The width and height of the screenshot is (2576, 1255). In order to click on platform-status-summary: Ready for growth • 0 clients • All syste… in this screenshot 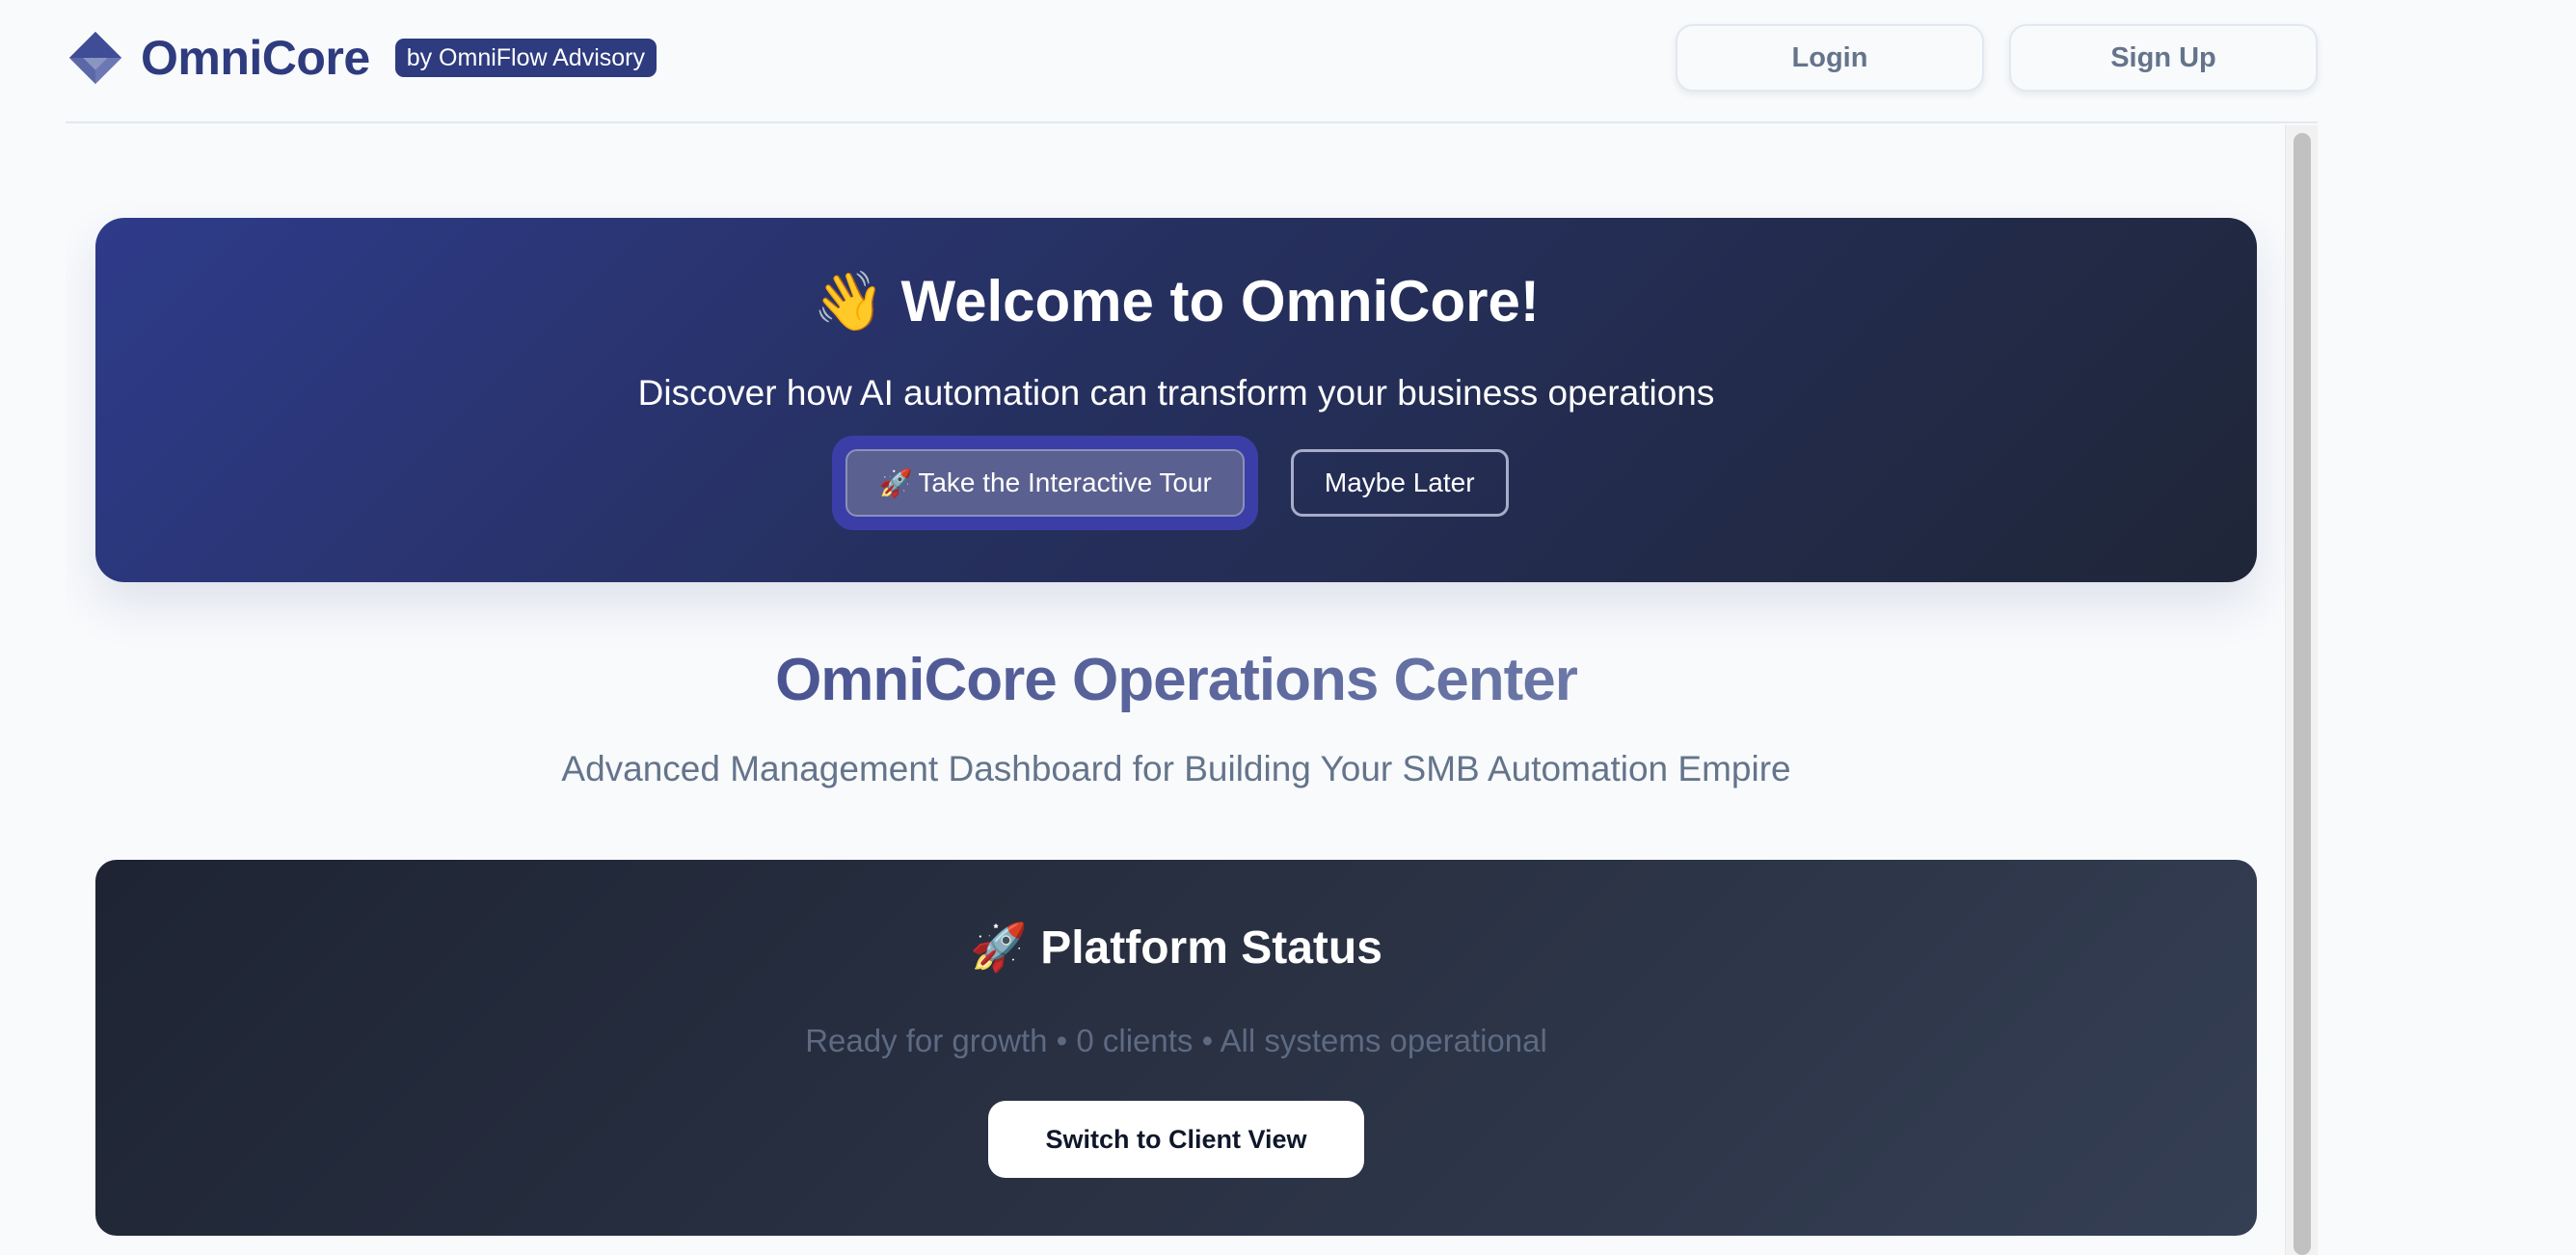, I will do `click(1176, 1040)`.